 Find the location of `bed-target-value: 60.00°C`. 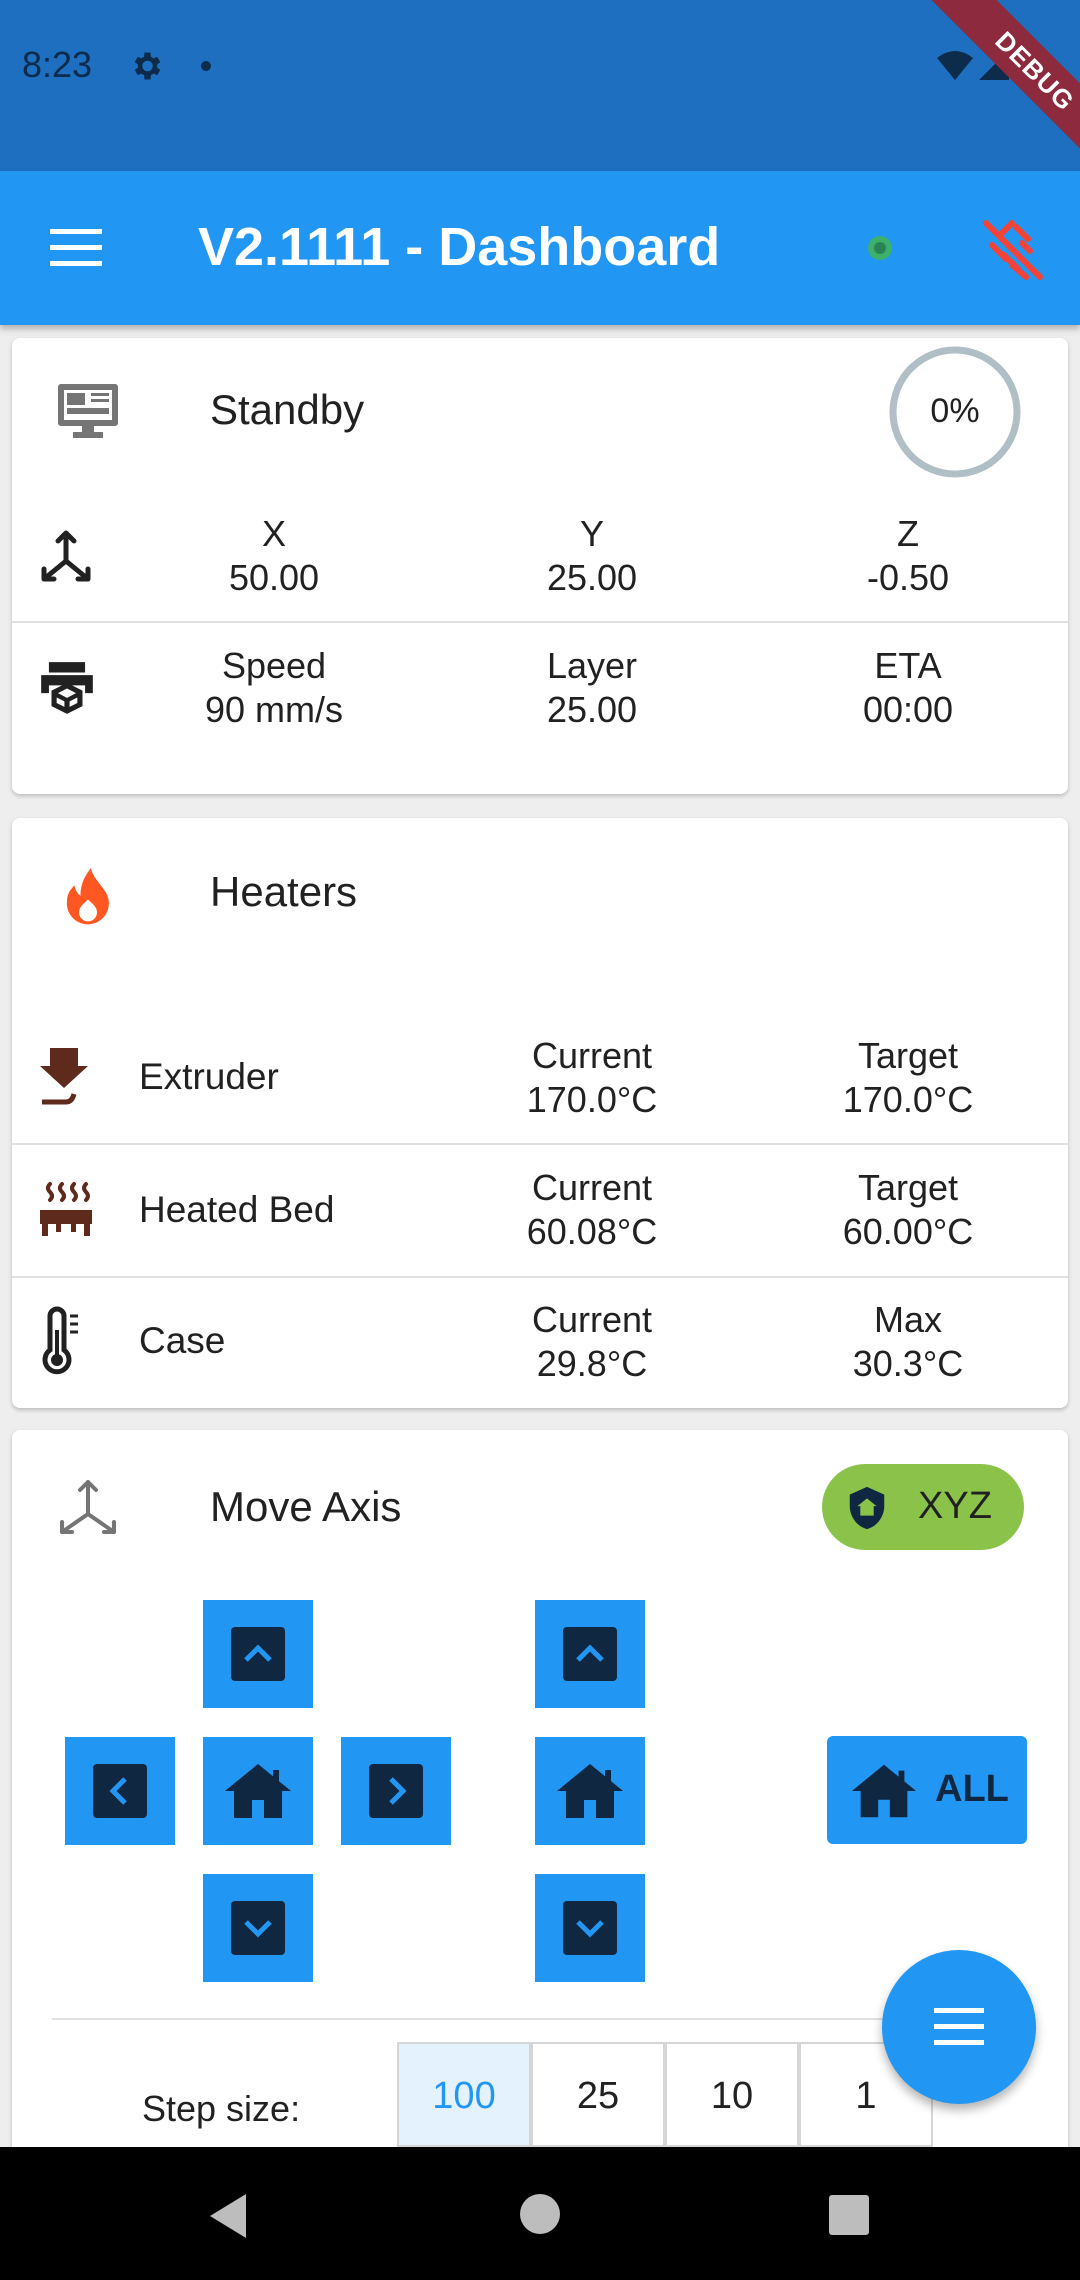

bed-target-value: 60.00°C is located at coordinates (908, 1231).